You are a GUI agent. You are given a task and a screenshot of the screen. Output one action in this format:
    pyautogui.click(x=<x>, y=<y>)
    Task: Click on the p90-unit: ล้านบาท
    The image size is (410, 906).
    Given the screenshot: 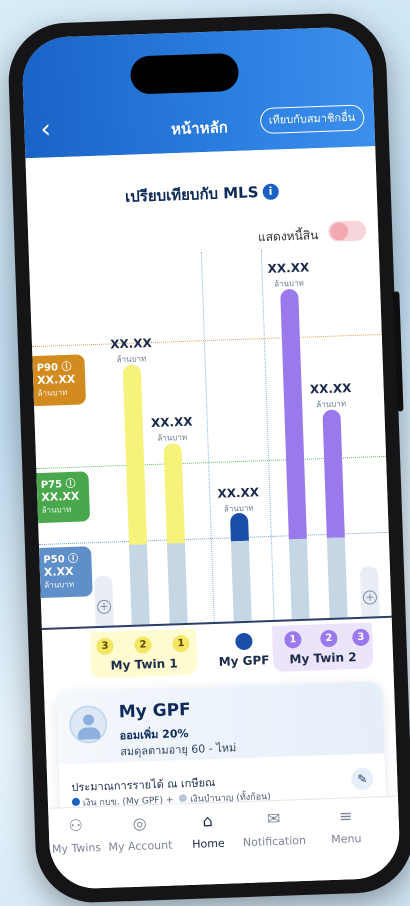 What is the action you would take?
    pyautogui.click(x=52, y=393)
    